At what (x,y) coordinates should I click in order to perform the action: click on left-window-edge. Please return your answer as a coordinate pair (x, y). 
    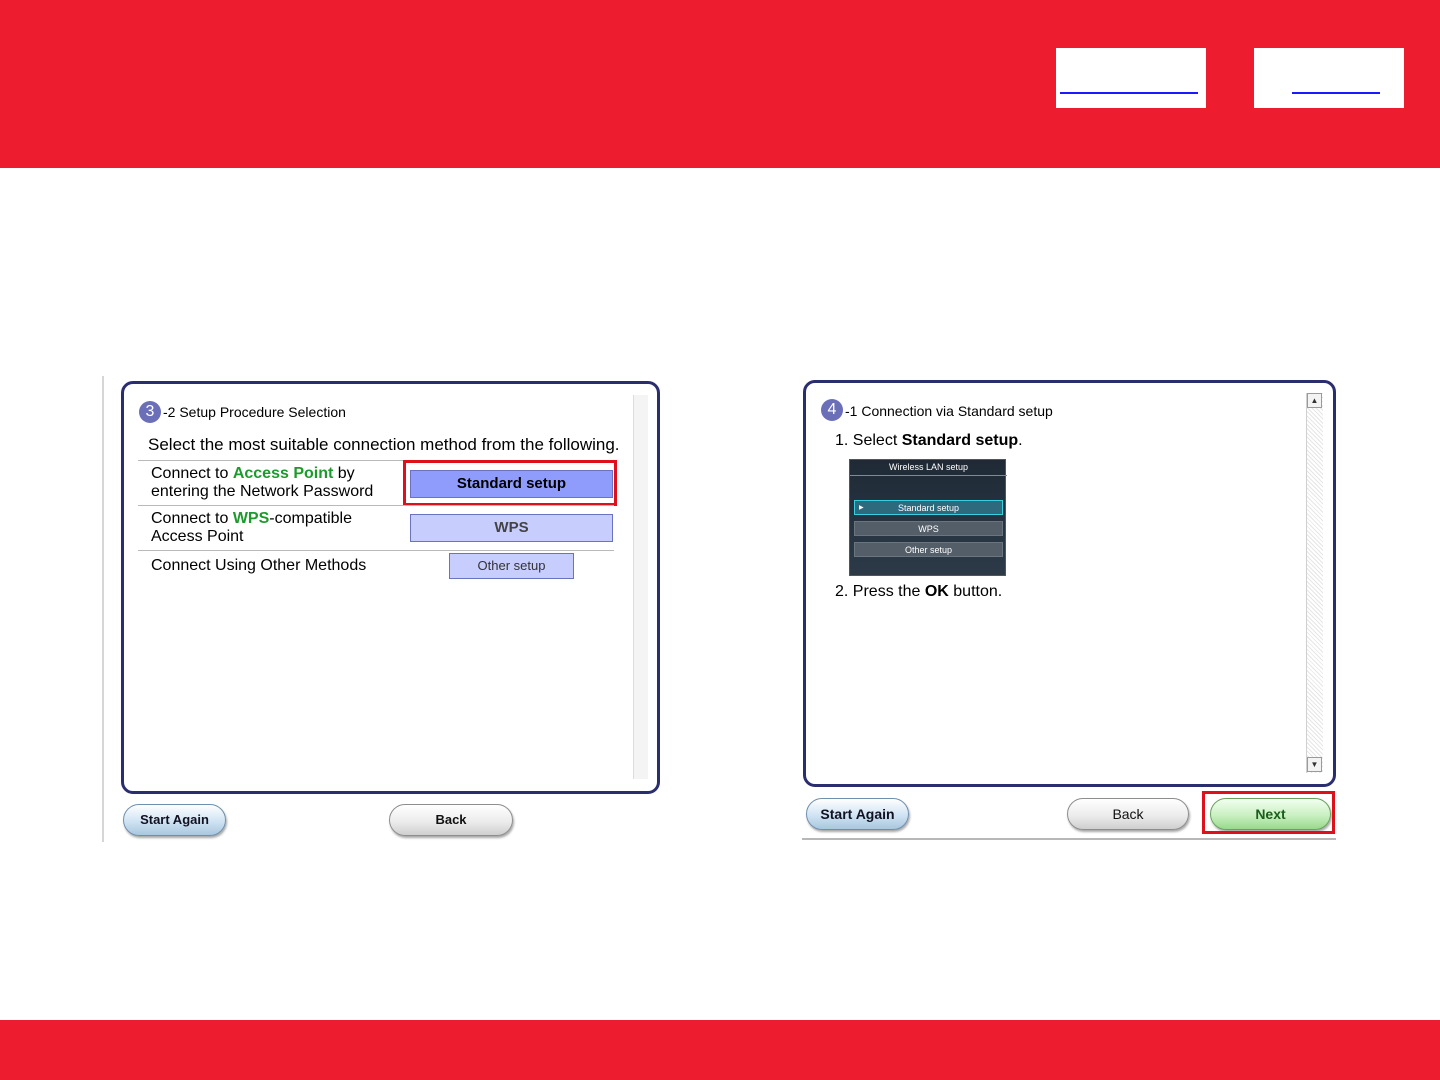
    Looking at the image, I should click on (103, 609).